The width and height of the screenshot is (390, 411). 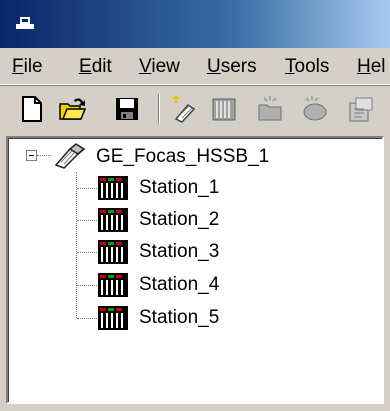 What do you see at coordinates (179, 285) in the screenshot?
I see `tree-item-station-4: Station_4` at bounding box center [179, 285].